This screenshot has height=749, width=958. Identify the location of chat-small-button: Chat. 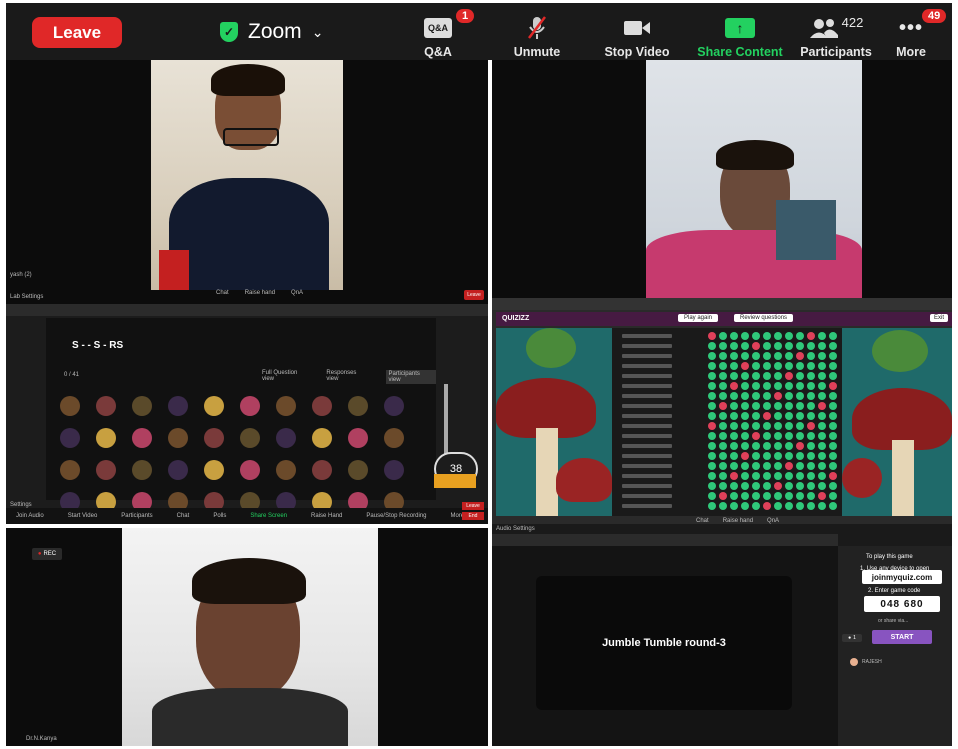
(183, 516).